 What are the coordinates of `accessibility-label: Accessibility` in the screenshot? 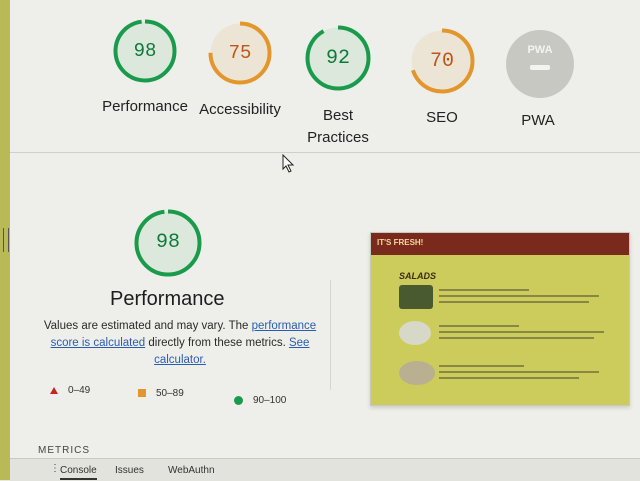 It's located at (240, 109).